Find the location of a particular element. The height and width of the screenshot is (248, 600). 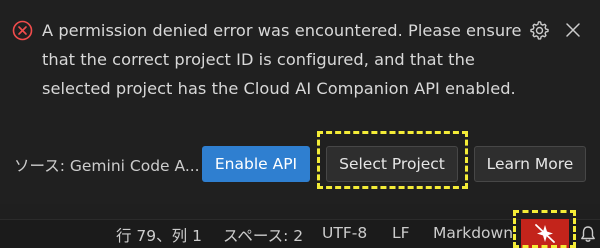

learn-more-button: Learn More is located at coordinates (530, 164).